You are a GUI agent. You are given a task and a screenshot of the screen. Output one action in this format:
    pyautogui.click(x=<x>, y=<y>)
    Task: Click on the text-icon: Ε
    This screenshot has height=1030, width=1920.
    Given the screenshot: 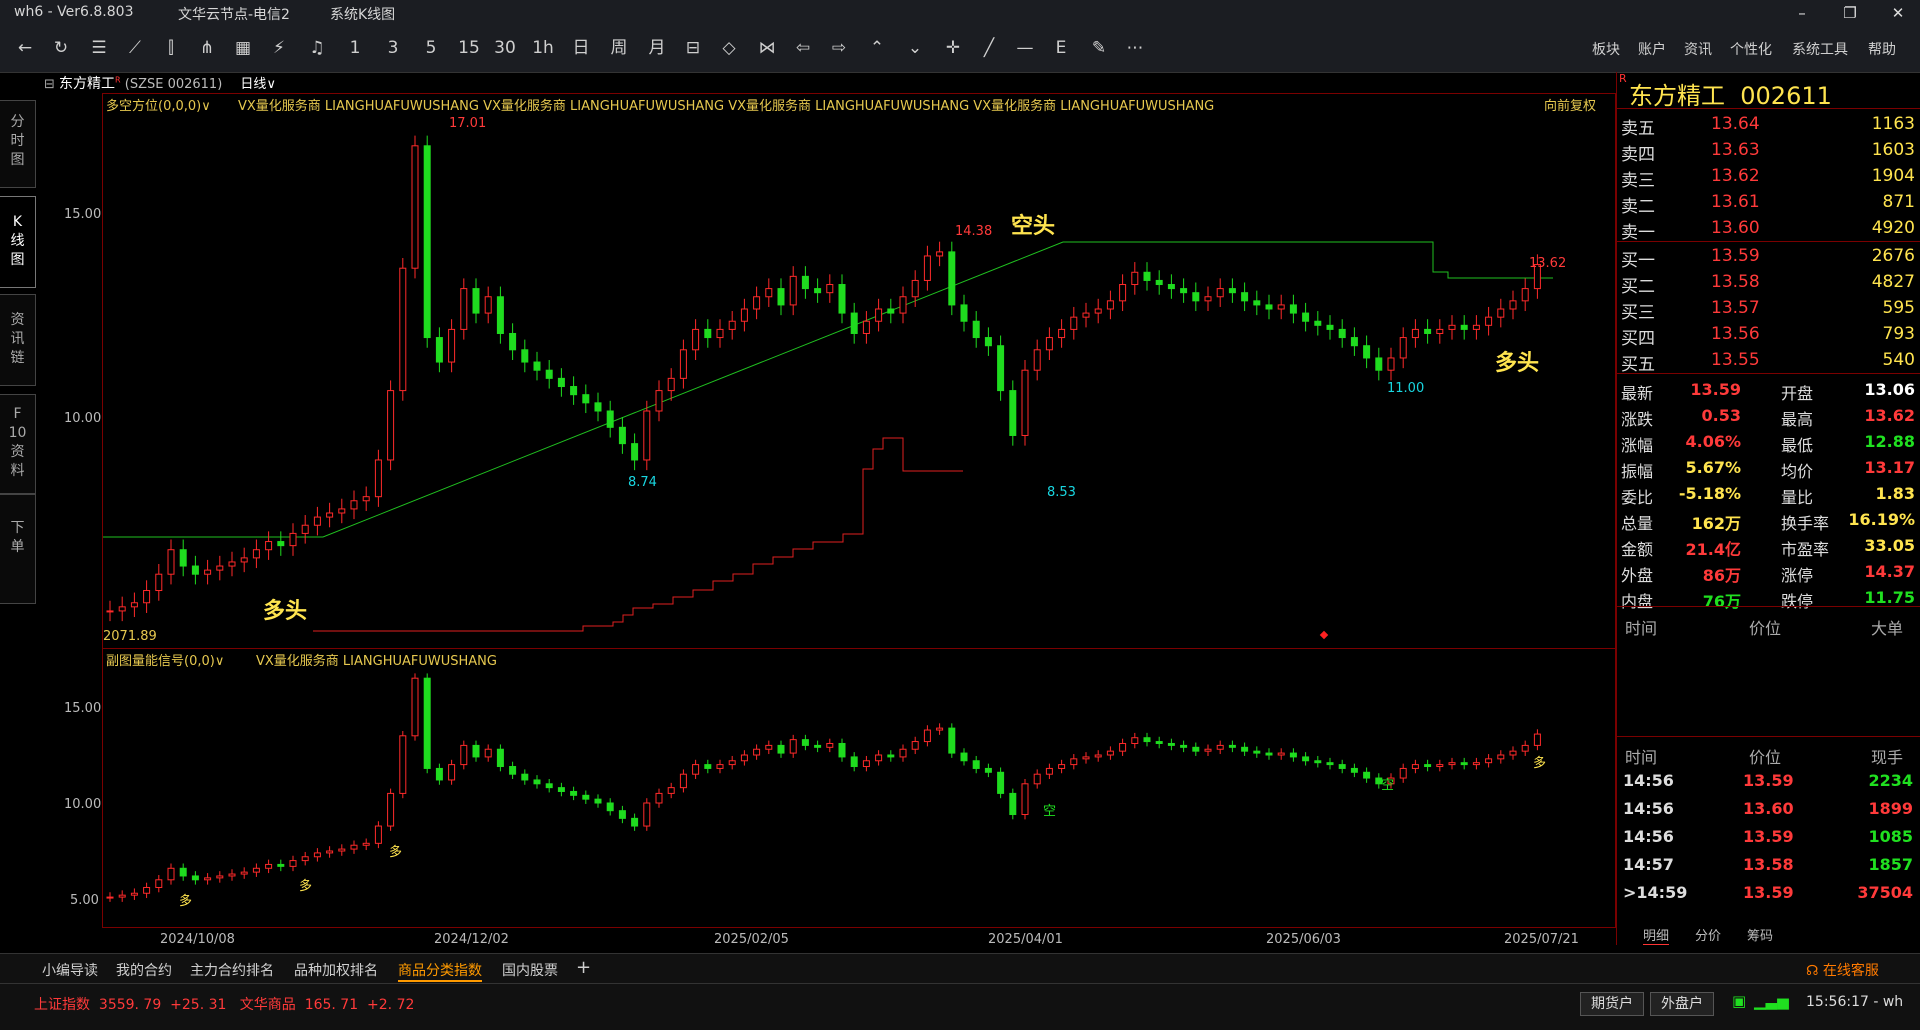 What is the action you would take?
    pyautogui.click(x=1061, y=48)
    